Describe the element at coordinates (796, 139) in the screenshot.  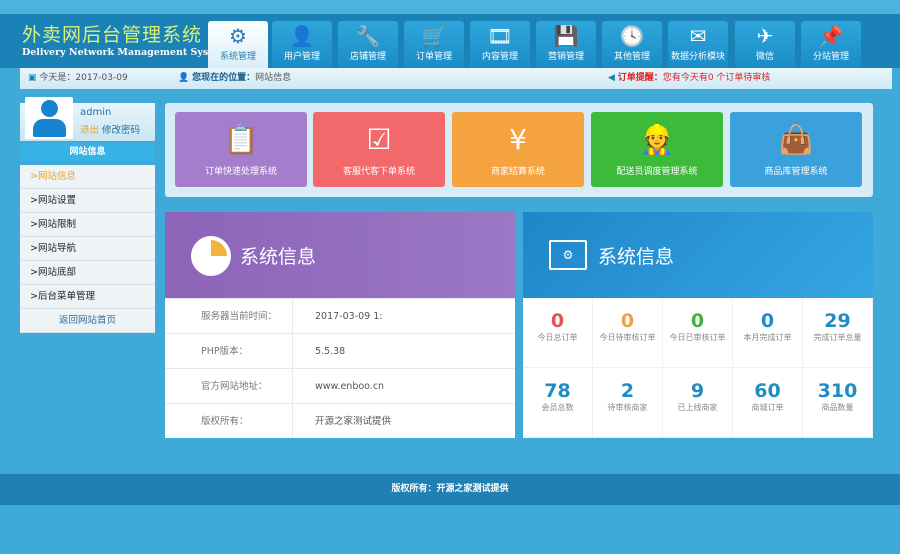
I see `tile-icon: 👜` at that location.